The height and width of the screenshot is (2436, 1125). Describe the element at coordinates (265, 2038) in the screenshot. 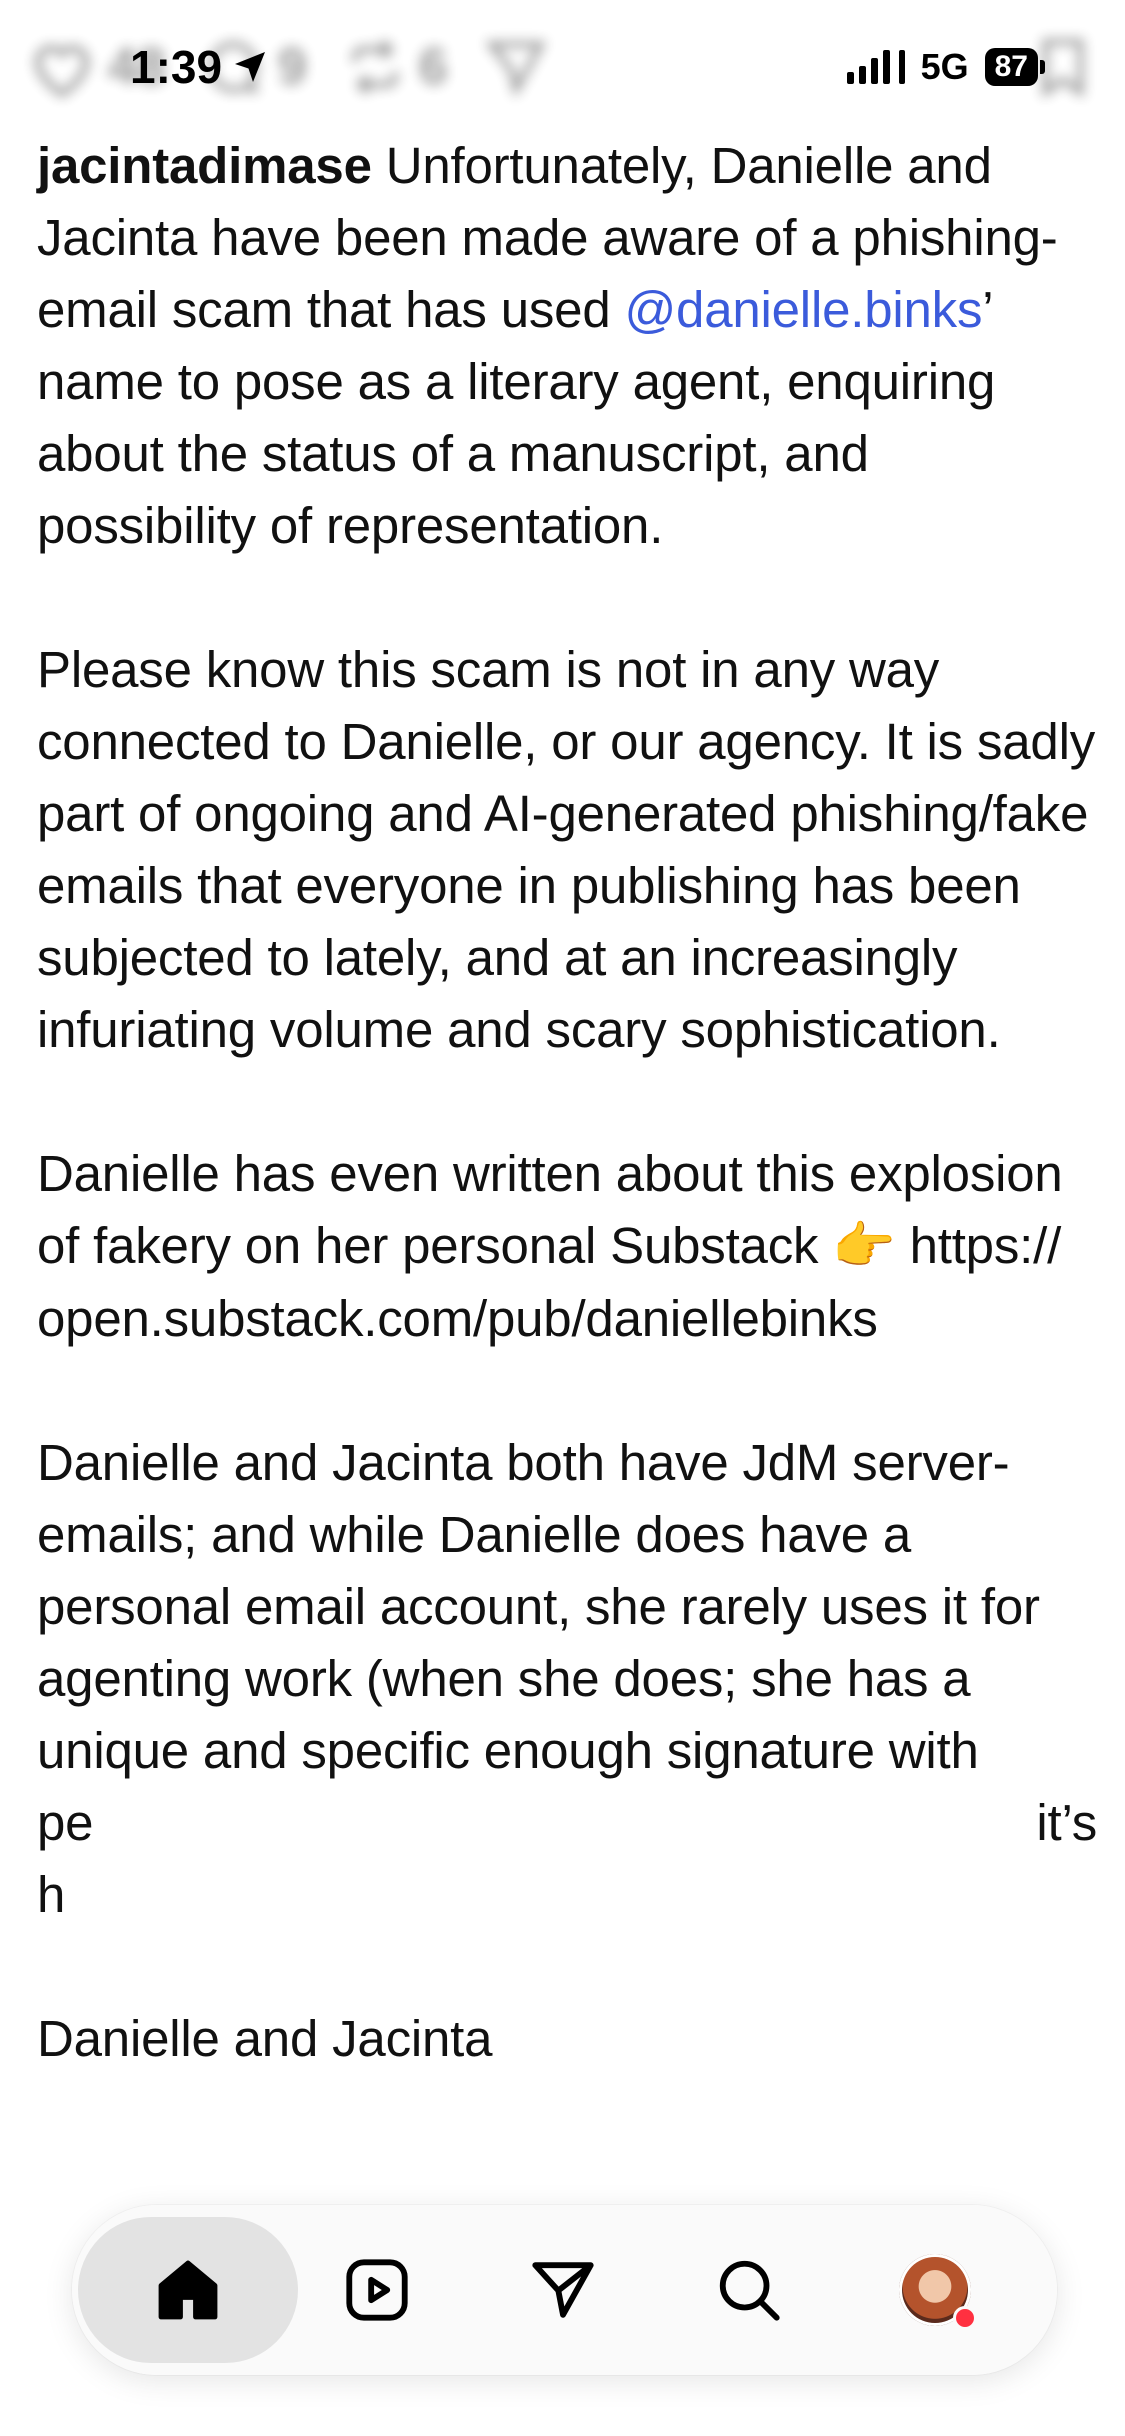

I see `caption-paragraph-5: Danielle and Jacinta` at that location.